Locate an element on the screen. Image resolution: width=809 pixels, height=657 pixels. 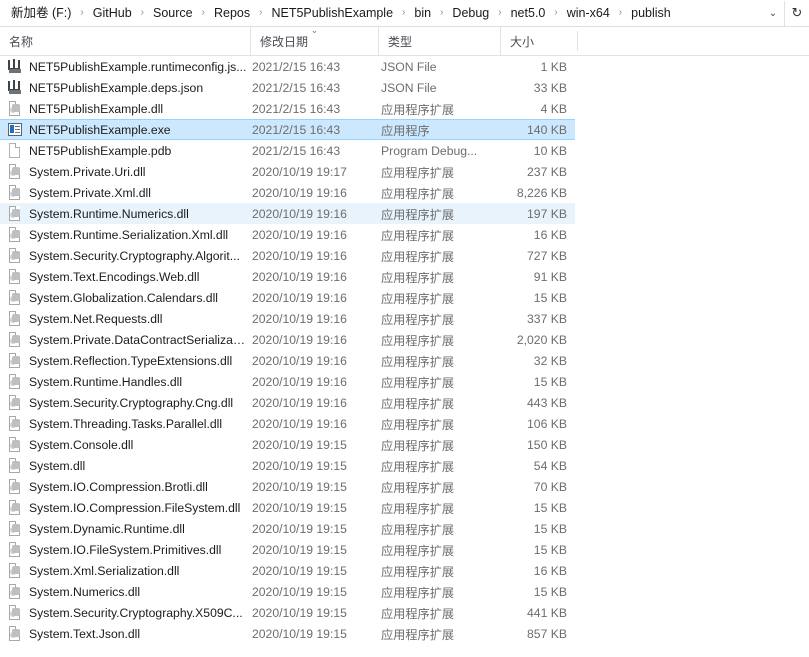
breadcrumb-item: publish is located at coordinates (651, 13).